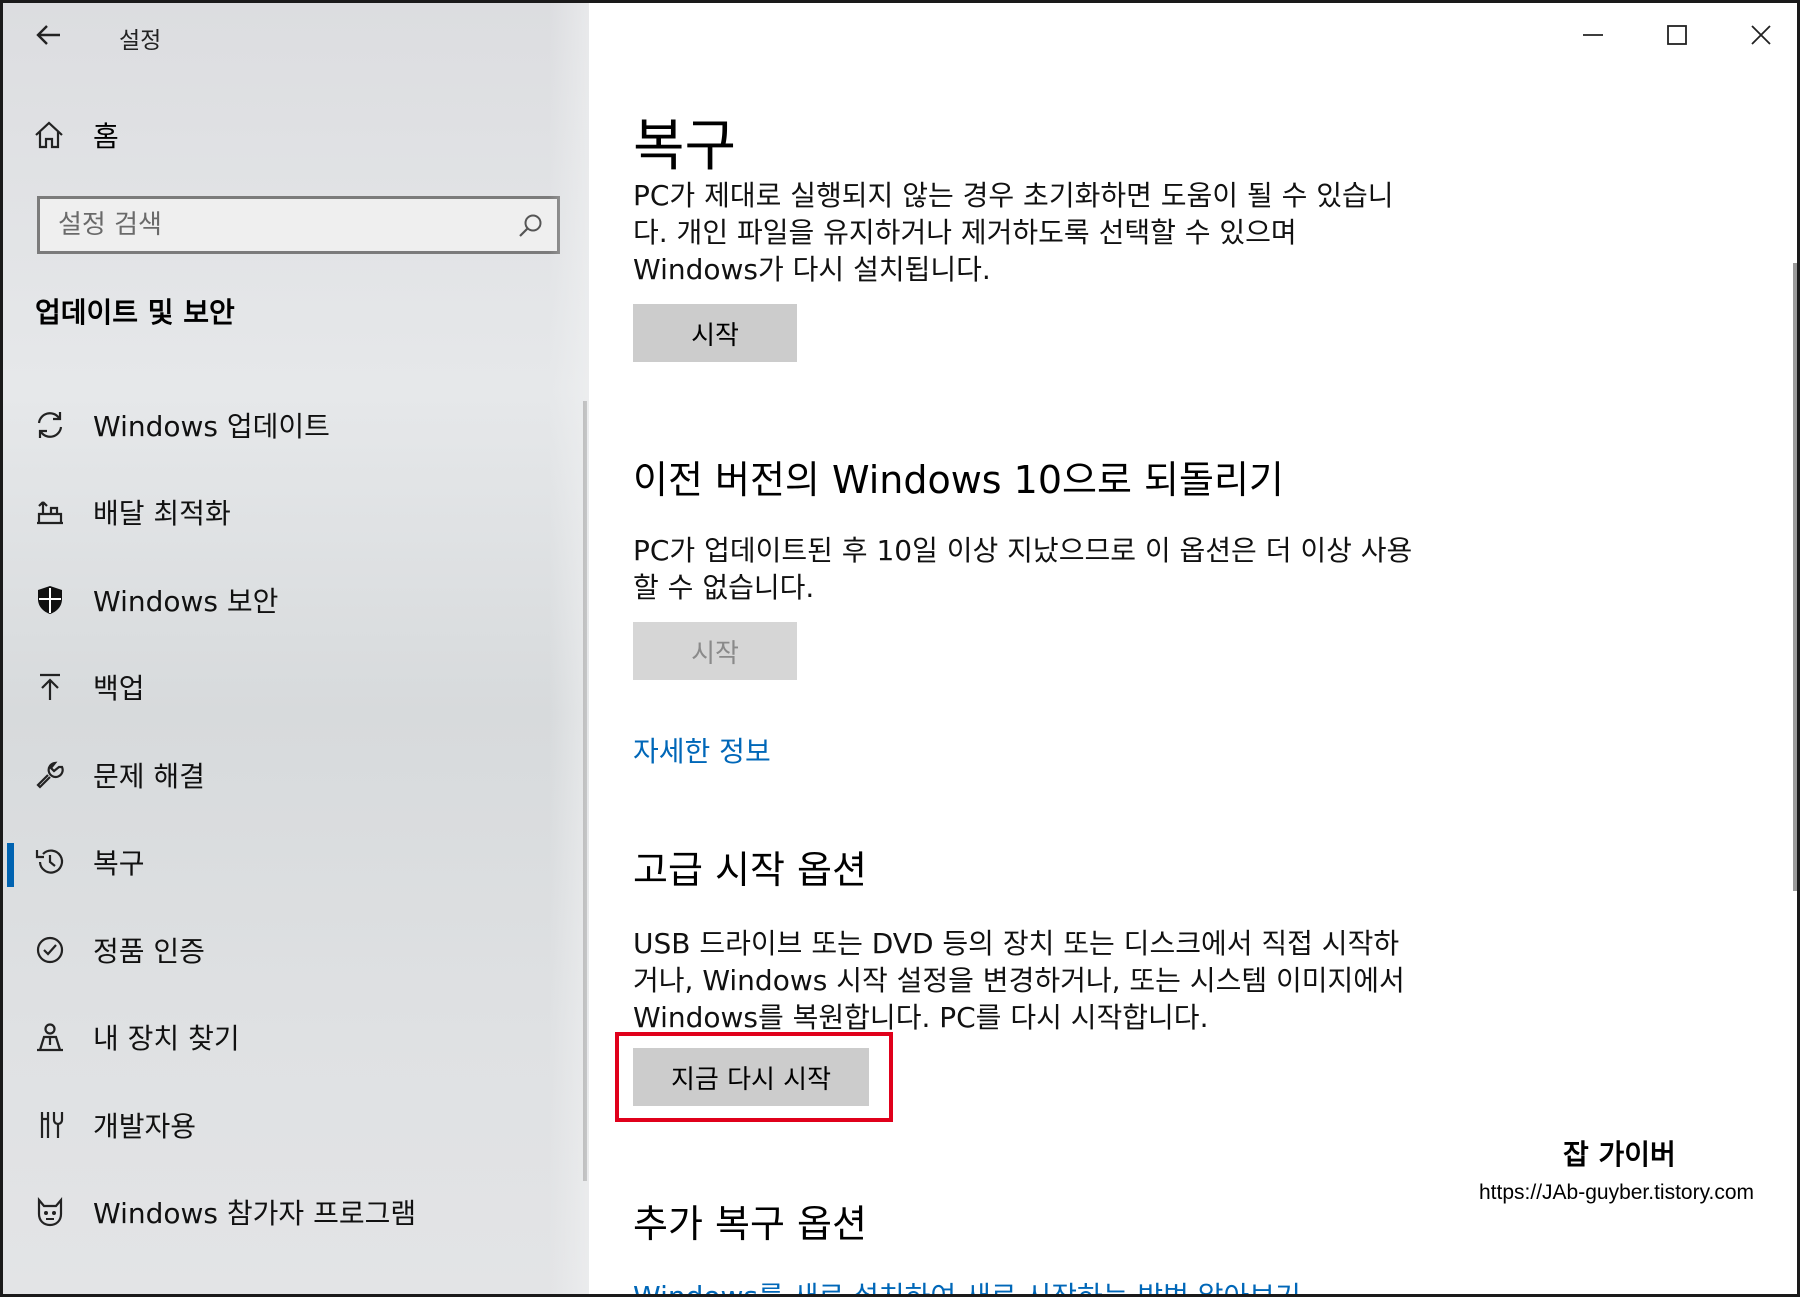 Image resolution: width=1800 pixels, height=1297 pixels. What do you see at coordinates (585, 791) in the screenshot?
I see `sidebar-scrollbar` at bounding box center [585, 791].